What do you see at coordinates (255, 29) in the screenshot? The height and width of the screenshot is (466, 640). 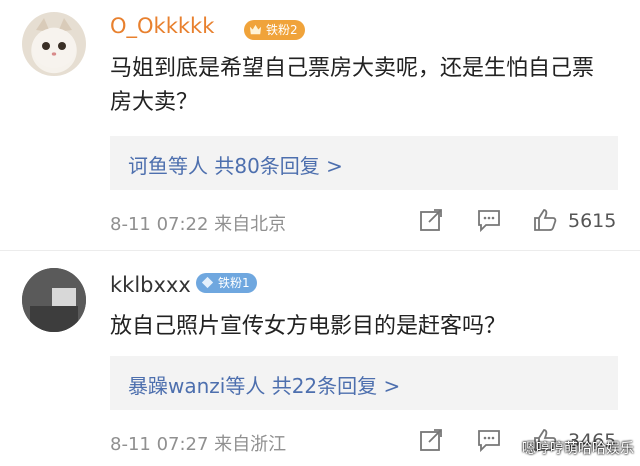 I see `crown-icon` at bounding box center [255, 29].